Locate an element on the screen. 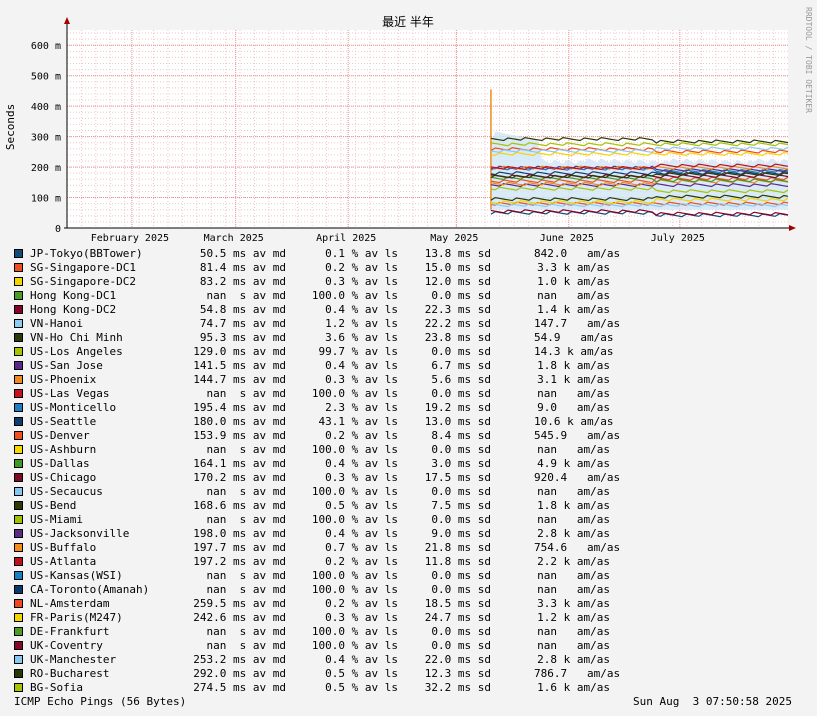 Image resolution: width=817 pixels, height=716 pixels. legend-loss: 0.1 % av ls is located at coordinates (361, 253).